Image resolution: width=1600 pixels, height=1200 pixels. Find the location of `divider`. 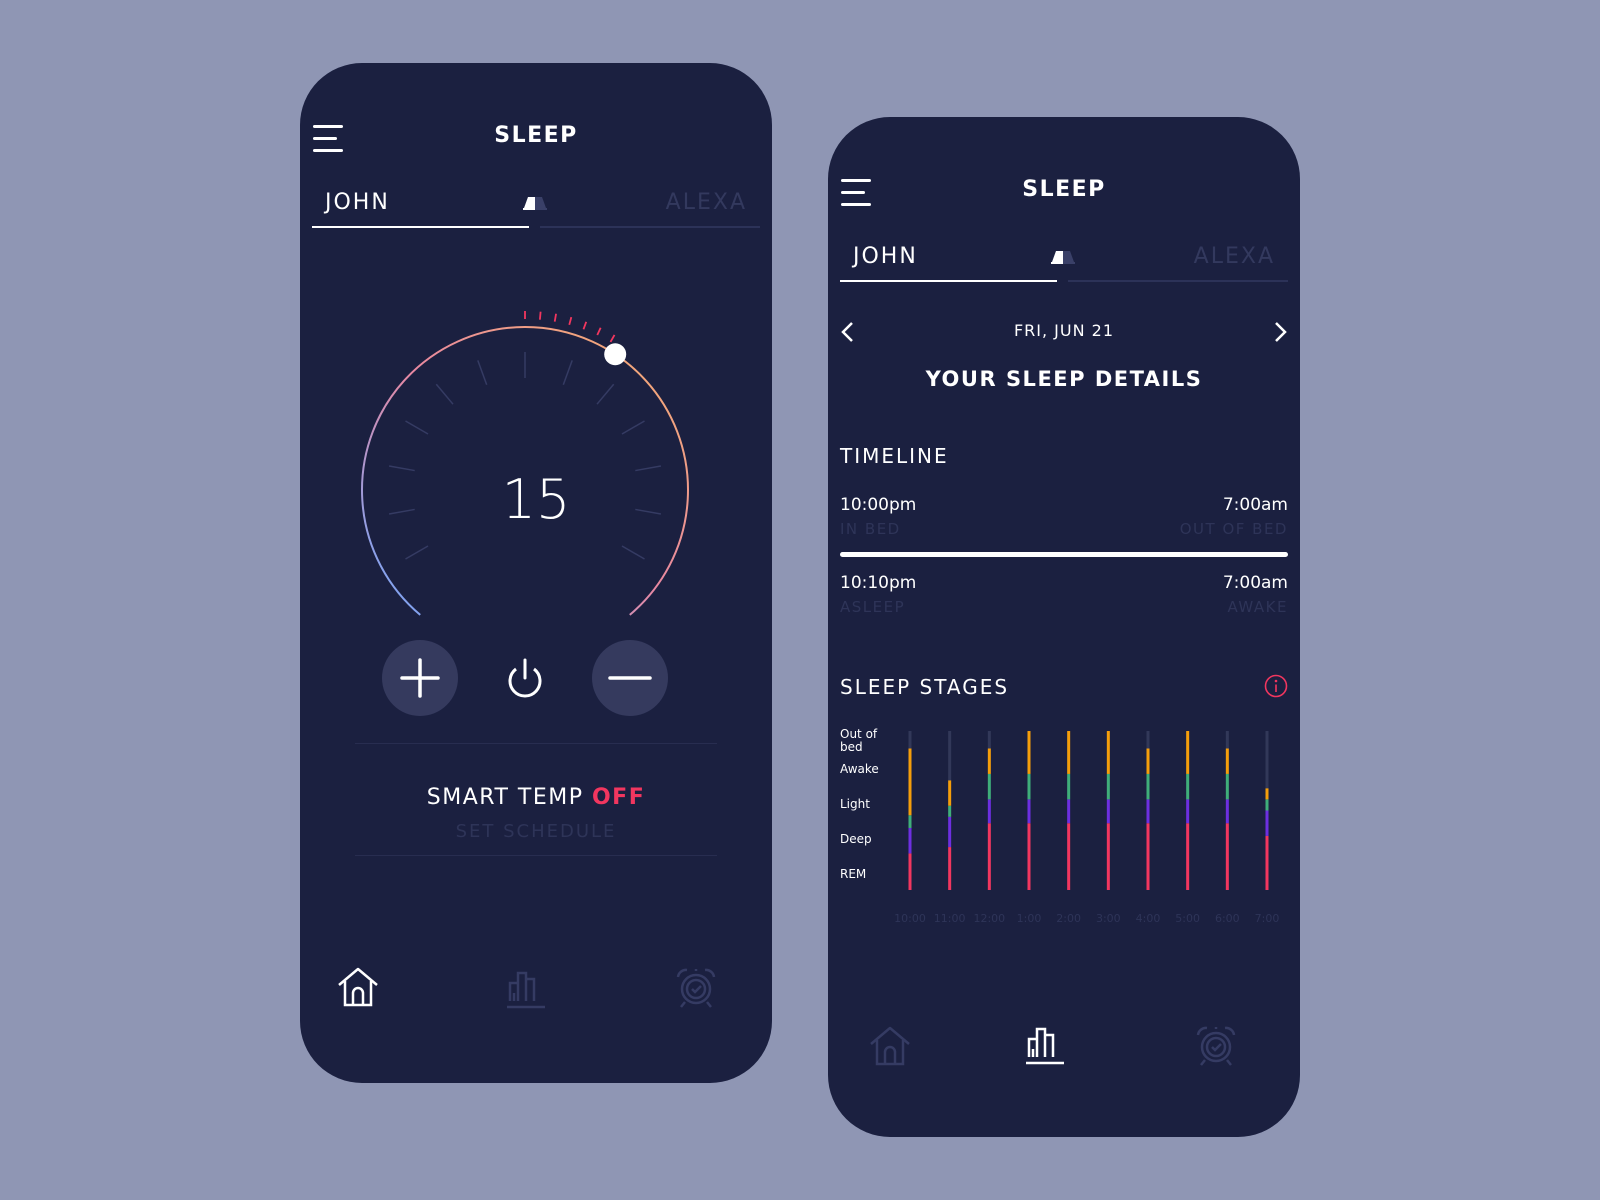

divider is located at coordinates (536, 743).